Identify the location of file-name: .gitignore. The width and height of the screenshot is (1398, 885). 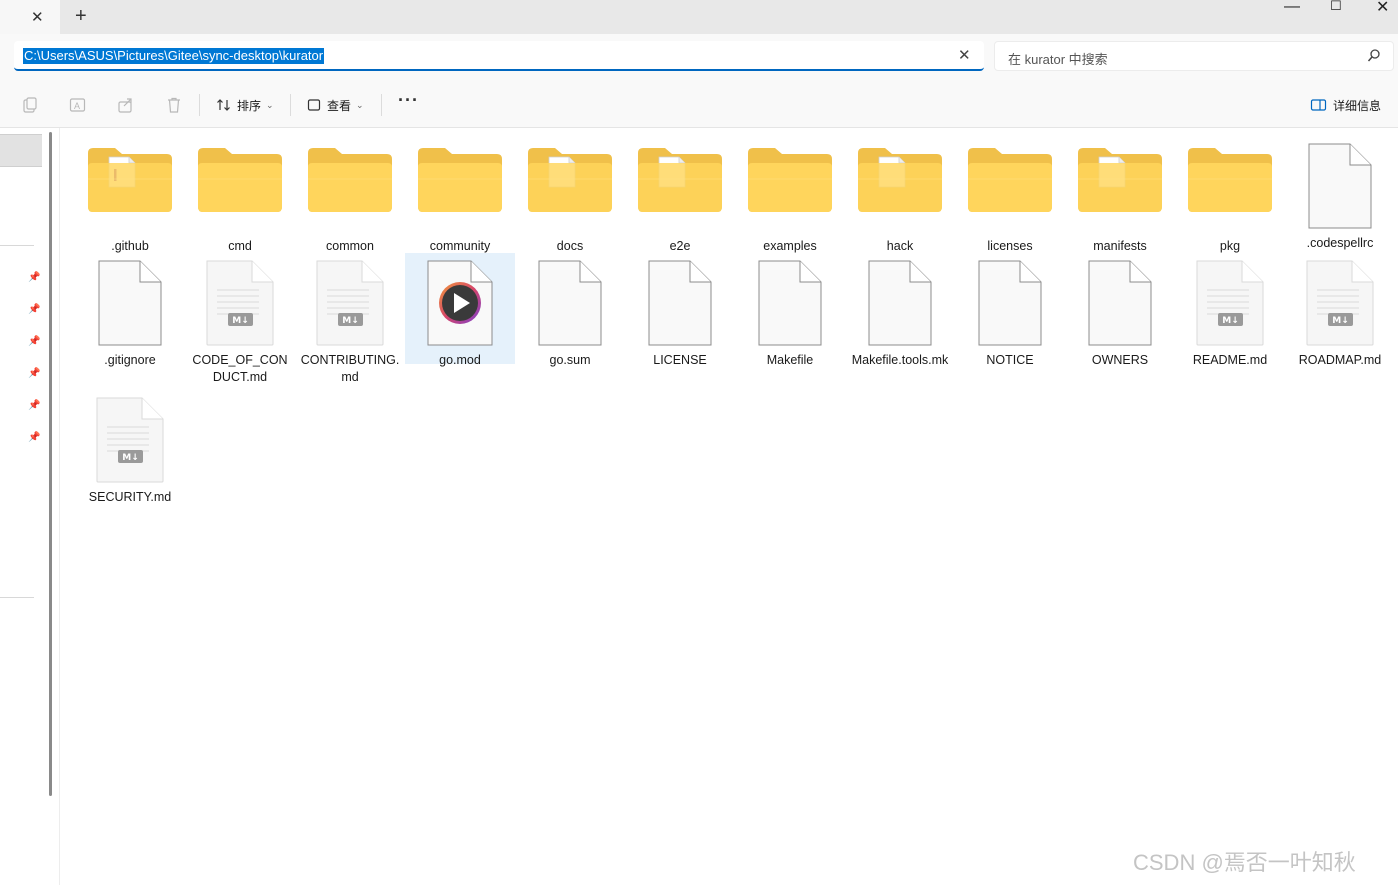
(130, 360).